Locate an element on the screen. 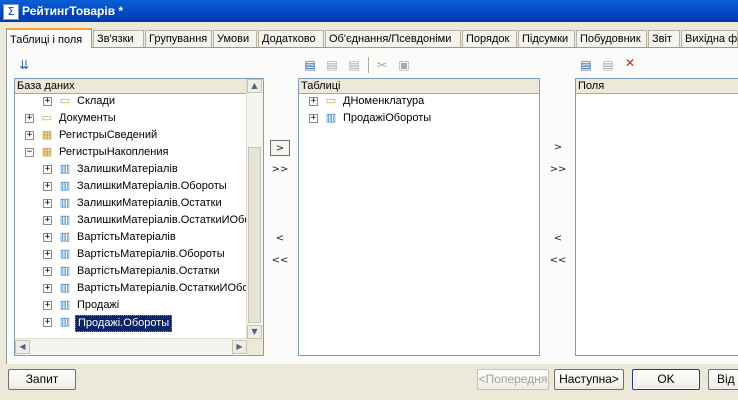 This screenshot has height=400, width=738. tree-item-label: Продажі is located at coordinates (98, 305).